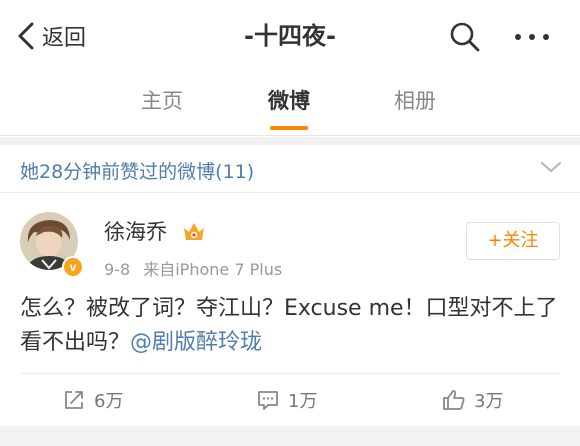 This screenshot has height=446, width=580. Describe the element at coordinates (117, 269) in the screenshot. I see `post-time: 9-8` at that location.